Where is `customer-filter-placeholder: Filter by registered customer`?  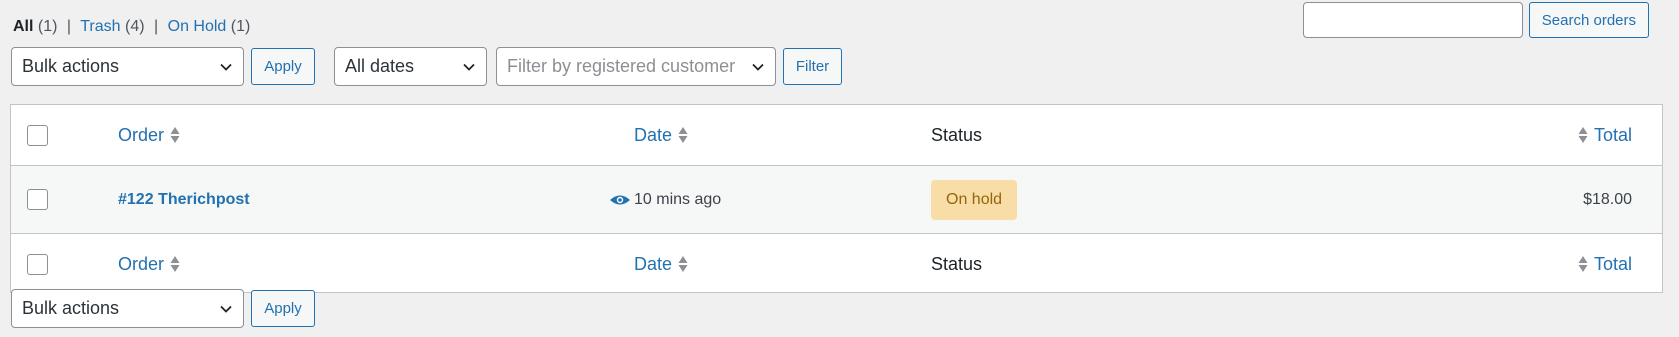
customer-filter-placeholder: Filter by registered customer is located at coordinates (621, 66).